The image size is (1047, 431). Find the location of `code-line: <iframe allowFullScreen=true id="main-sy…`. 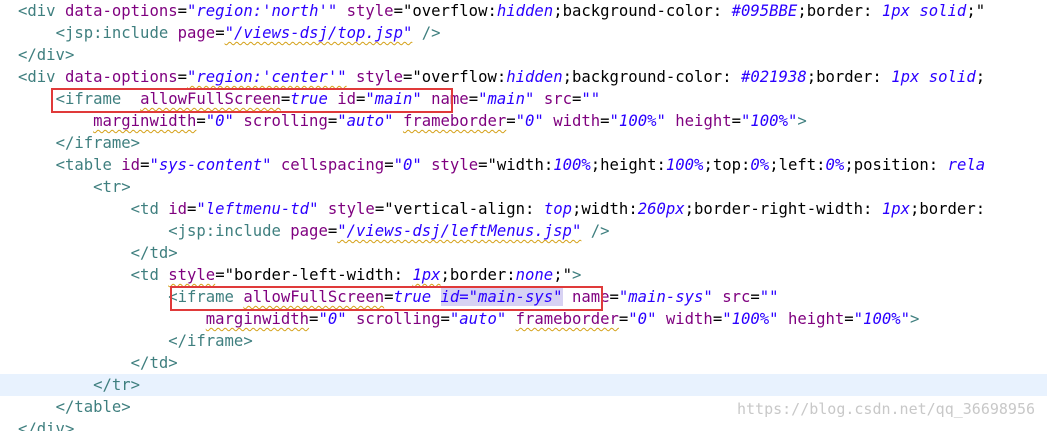

code-line: <iframe allowFullScreen=true id="main-sy… is located at coordinates (523, 297).